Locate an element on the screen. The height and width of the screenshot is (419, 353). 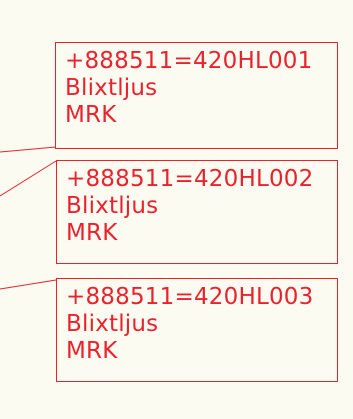
component-tag: +888511=420HL001 is located at coordinates (189, 61).